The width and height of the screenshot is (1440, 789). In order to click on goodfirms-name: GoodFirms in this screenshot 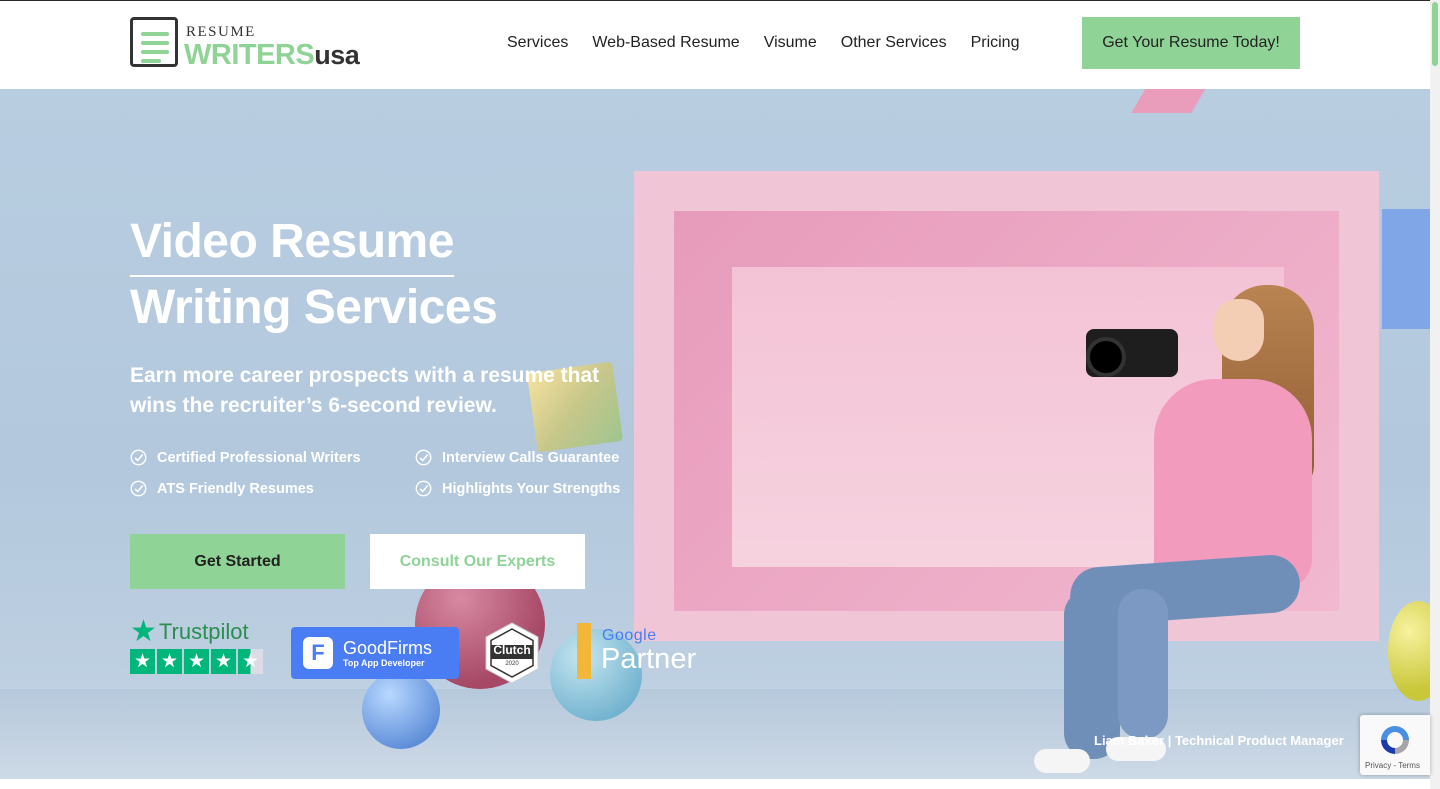, I will do `click(388, 648)`.